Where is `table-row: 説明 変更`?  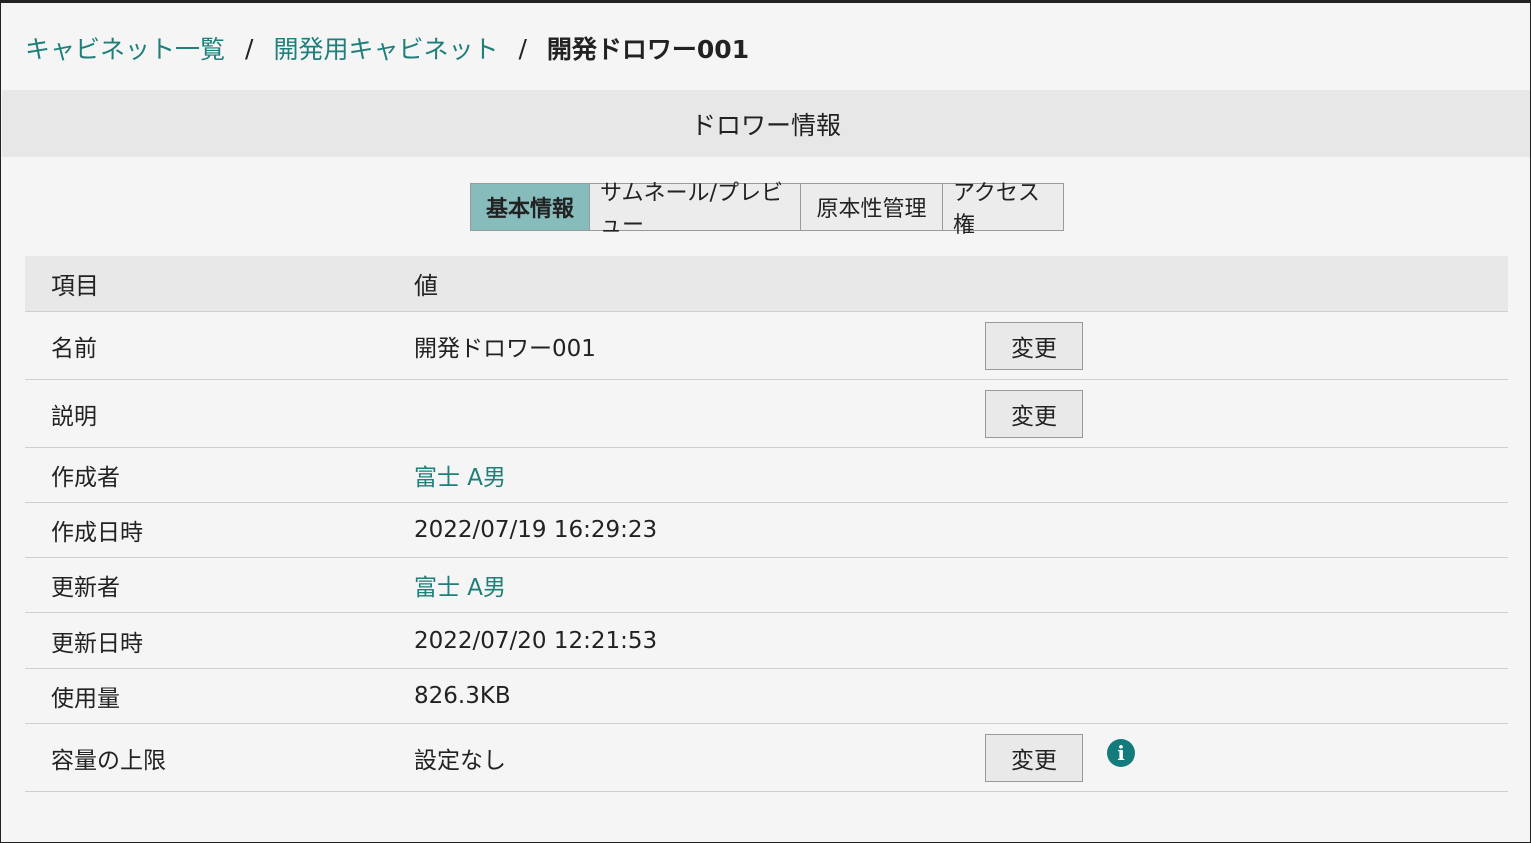 table-row: 説明 変更 is located at coordinates (766, 414).